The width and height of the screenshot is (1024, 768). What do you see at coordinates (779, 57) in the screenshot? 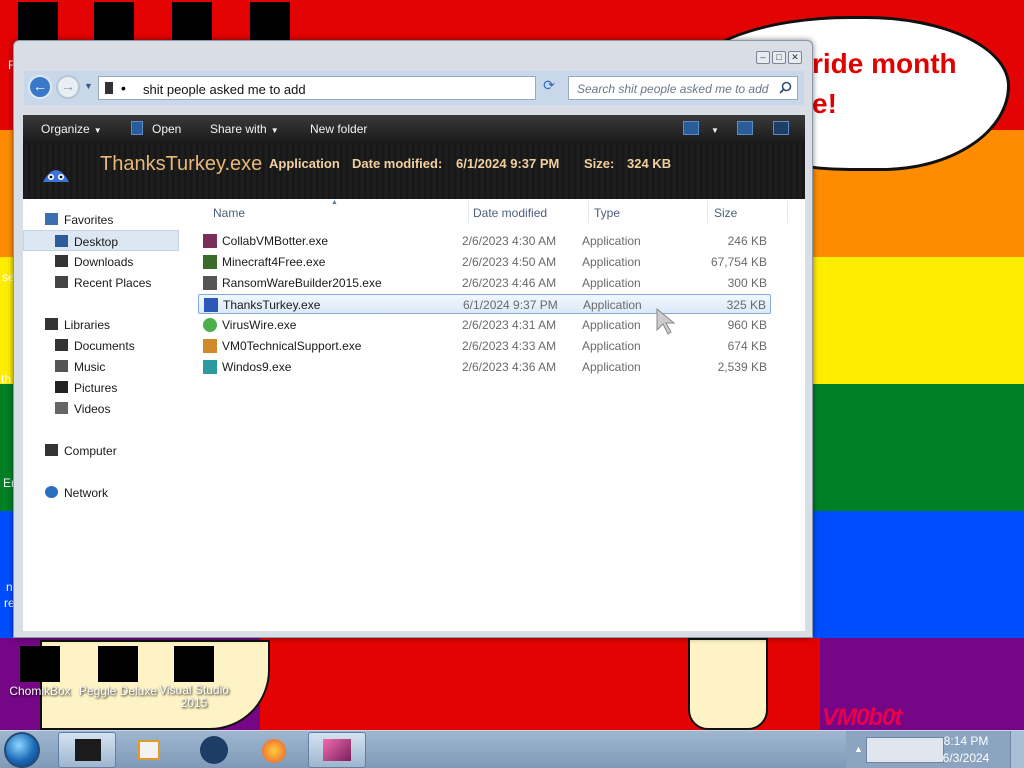
I see `maximize-button: □` at bounding box center [779, 57].